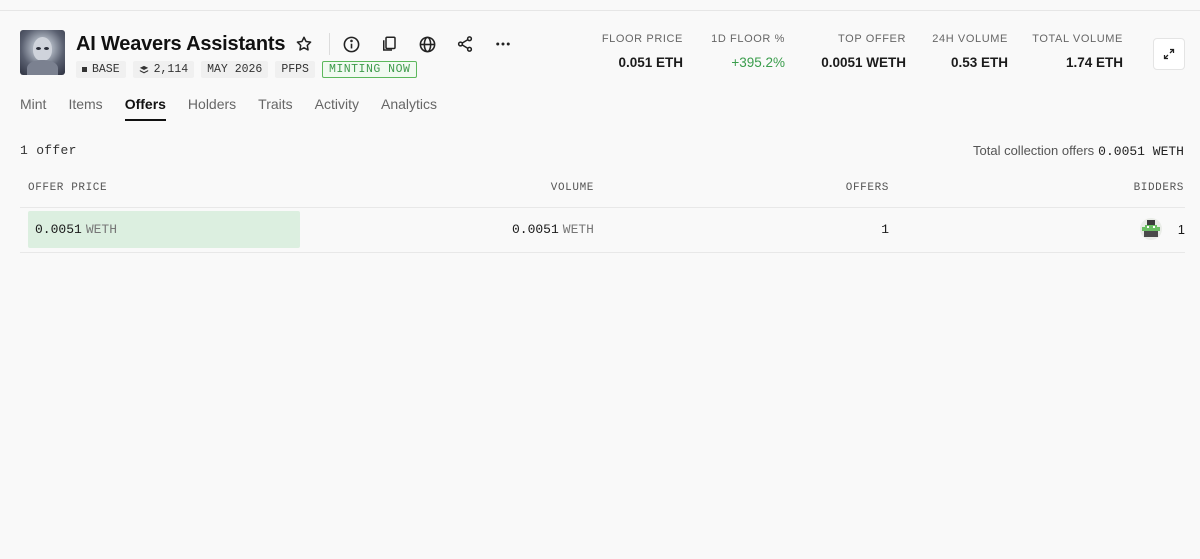 The image size is (1200, 559). What do you see at coordinates (1077, 51) in the screenshot?
I see `stat-total-volume: TOTAL VOLUME 1.74 ETH` at bounding box center [1077, 51].